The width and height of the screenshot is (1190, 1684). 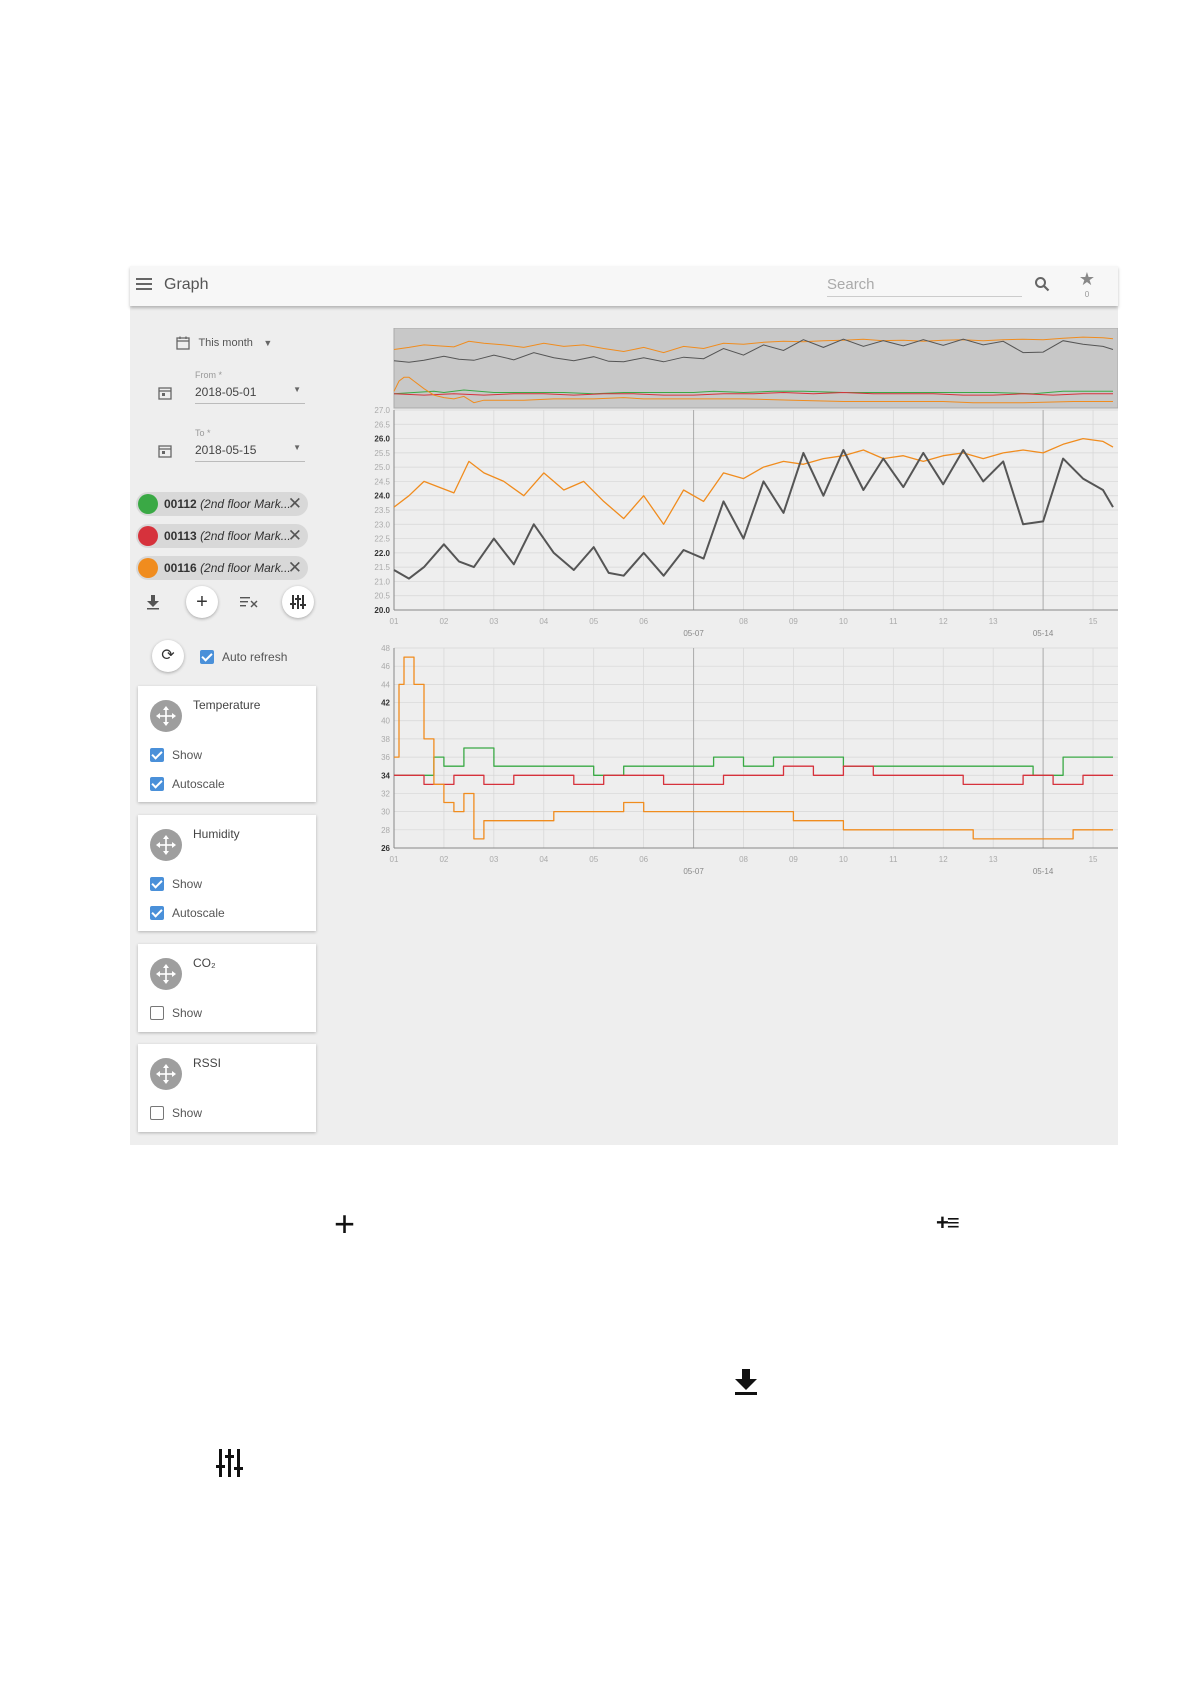 I want to click on panel-temperature: Temperature Show Autoscale, so click(x=227, y=744).